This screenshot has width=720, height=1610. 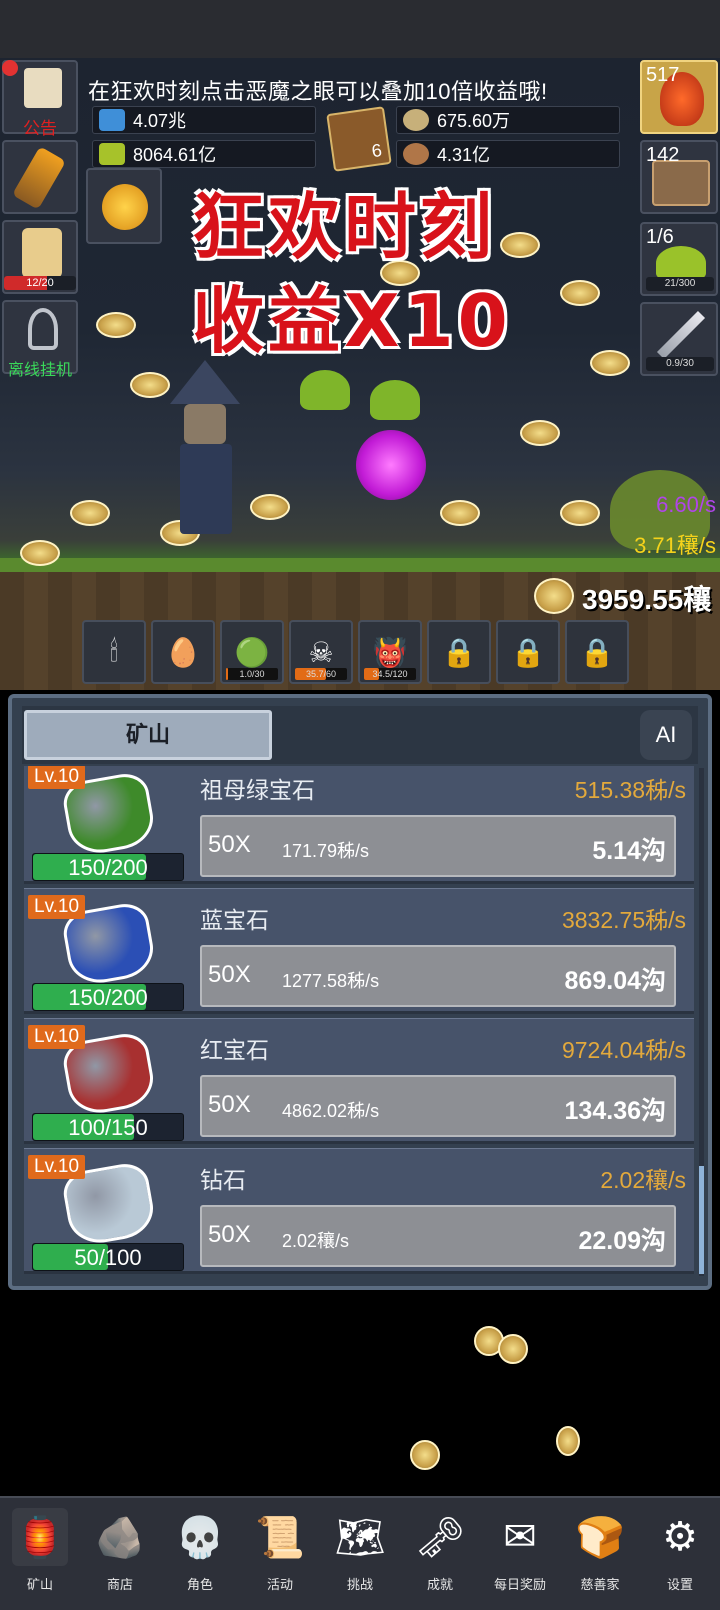 I want to click on golden-key-button, so click(x=124, y=206).